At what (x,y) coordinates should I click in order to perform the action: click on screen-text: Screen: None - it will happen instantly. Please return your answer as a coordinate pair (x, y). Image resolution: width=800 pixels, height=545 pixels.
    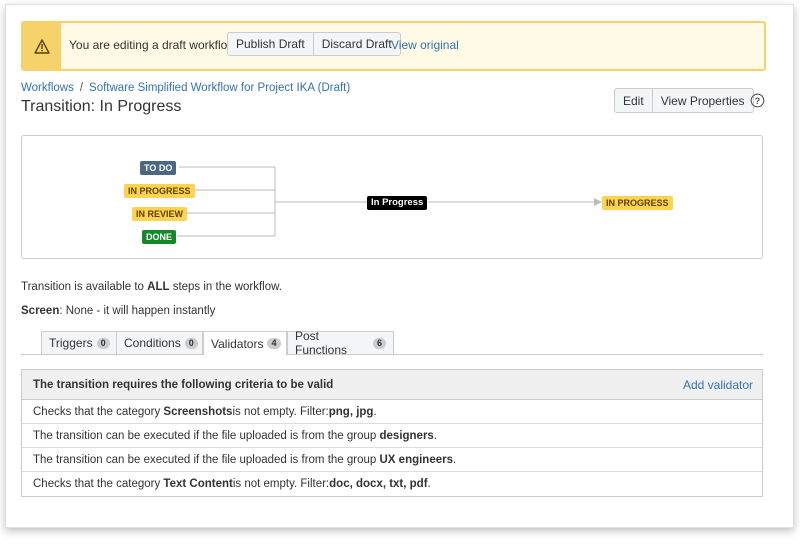
    Looking at the image, I should click on (118, 311).